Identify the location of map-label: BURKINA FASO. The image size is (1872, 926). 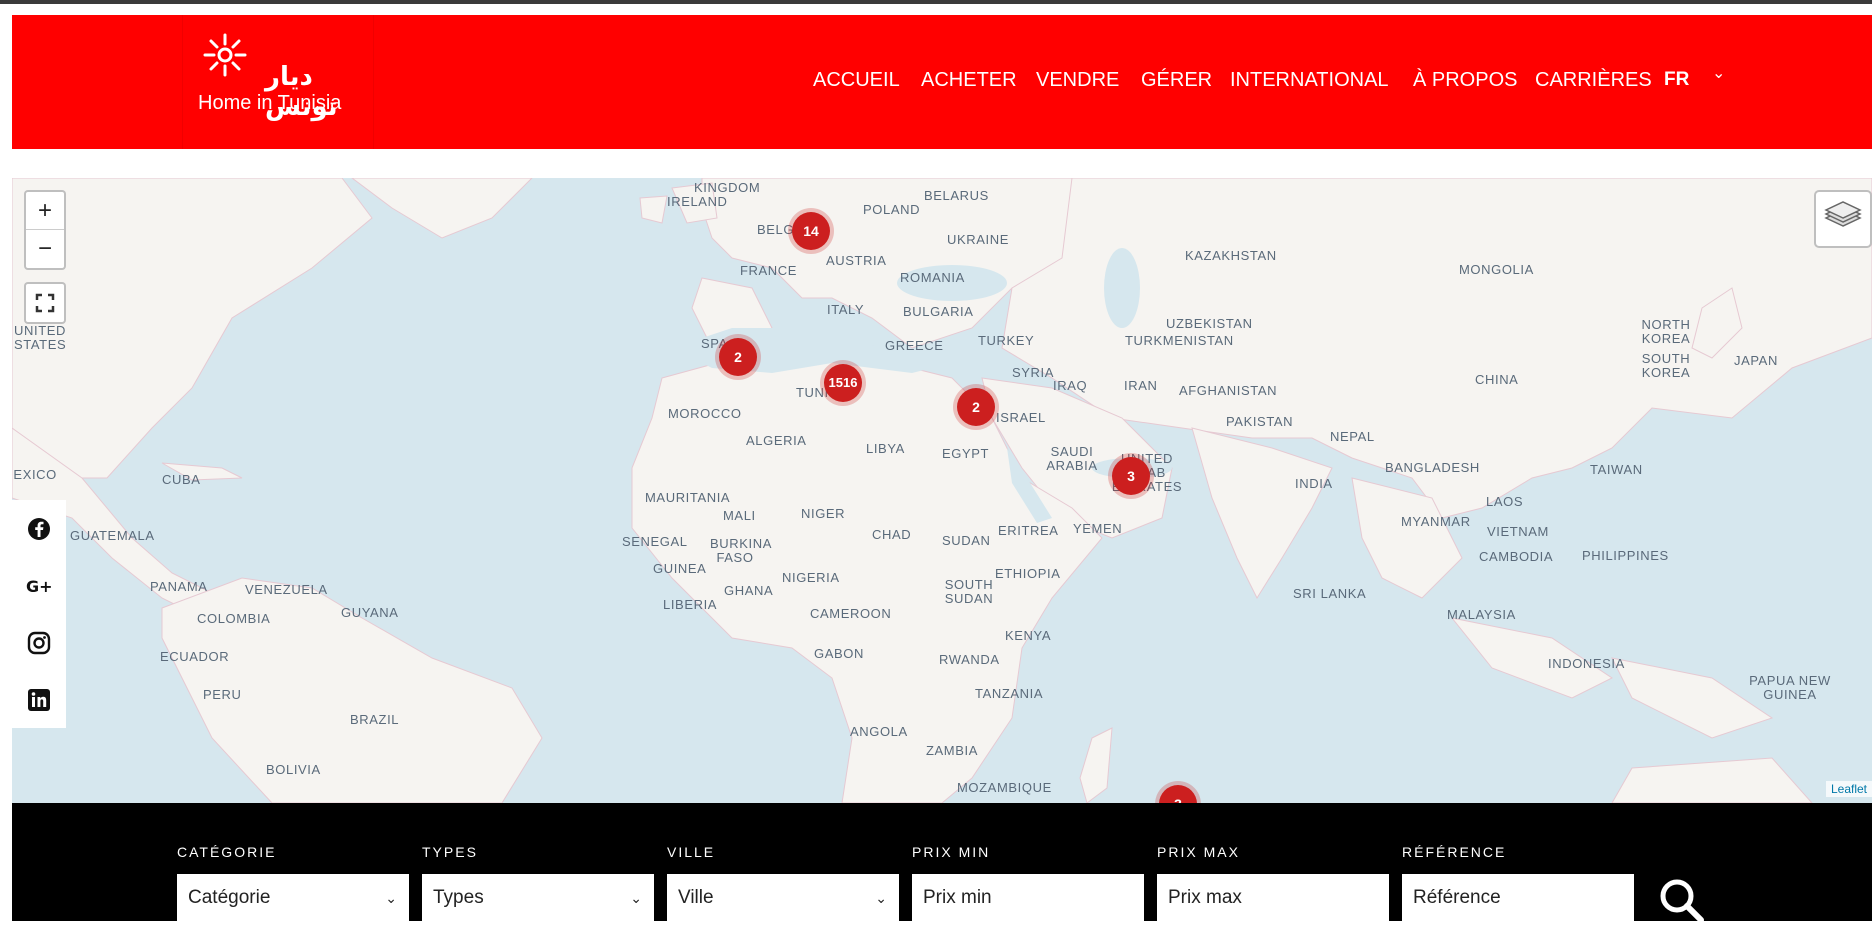
(741, 550).